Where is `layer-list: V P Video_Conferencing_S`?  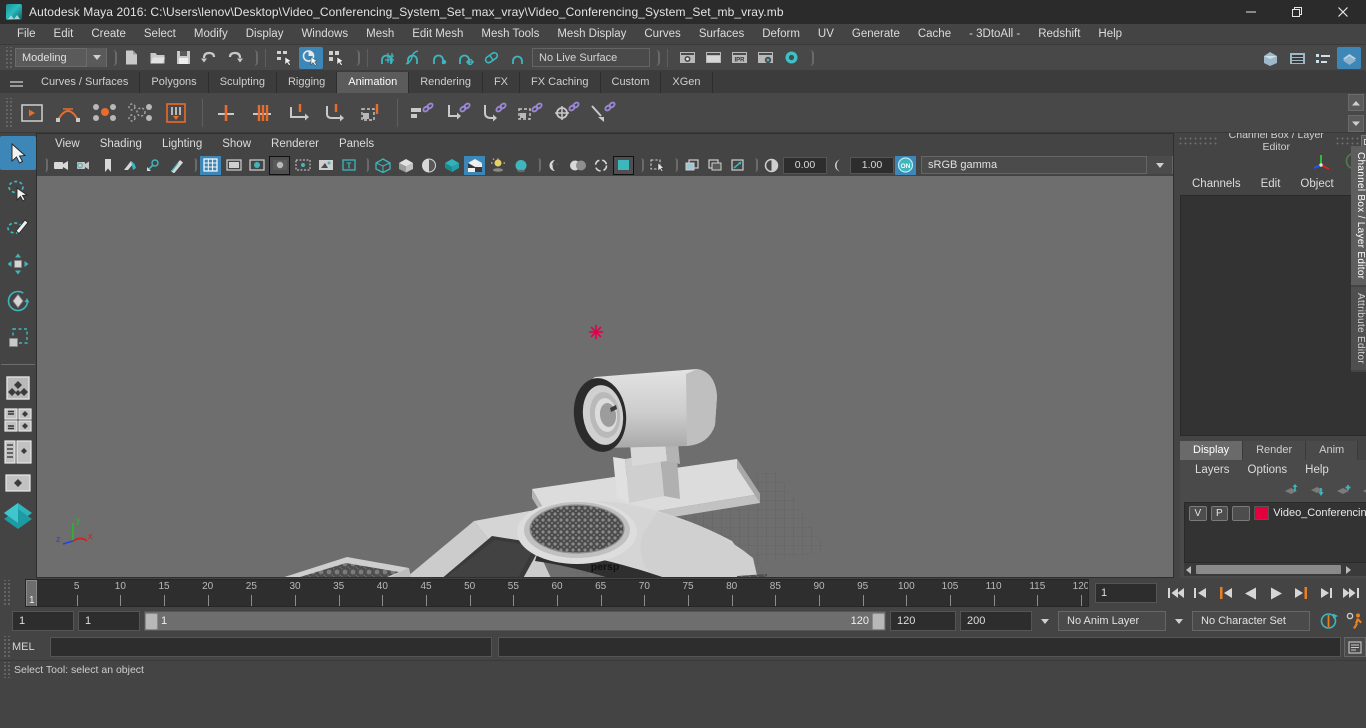 layer-list: V P Video_Conferencing_S is located at coordinates (1275, 532).